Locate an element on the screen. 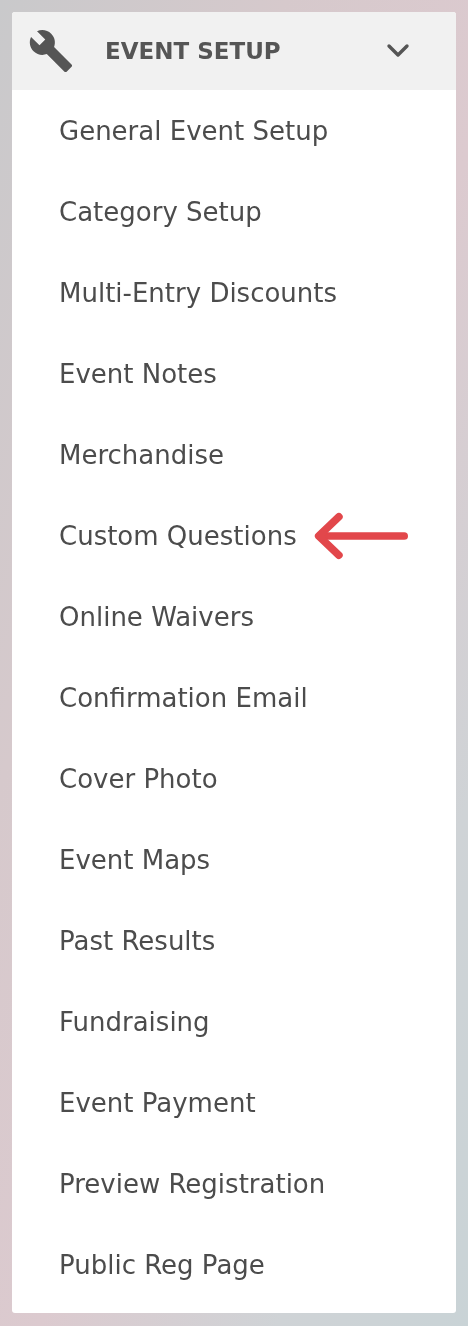 Image resolution: width=468 pixels, height=1326 pixels. menu-item: Public Reg Page is located at coordinates (162, 1264).